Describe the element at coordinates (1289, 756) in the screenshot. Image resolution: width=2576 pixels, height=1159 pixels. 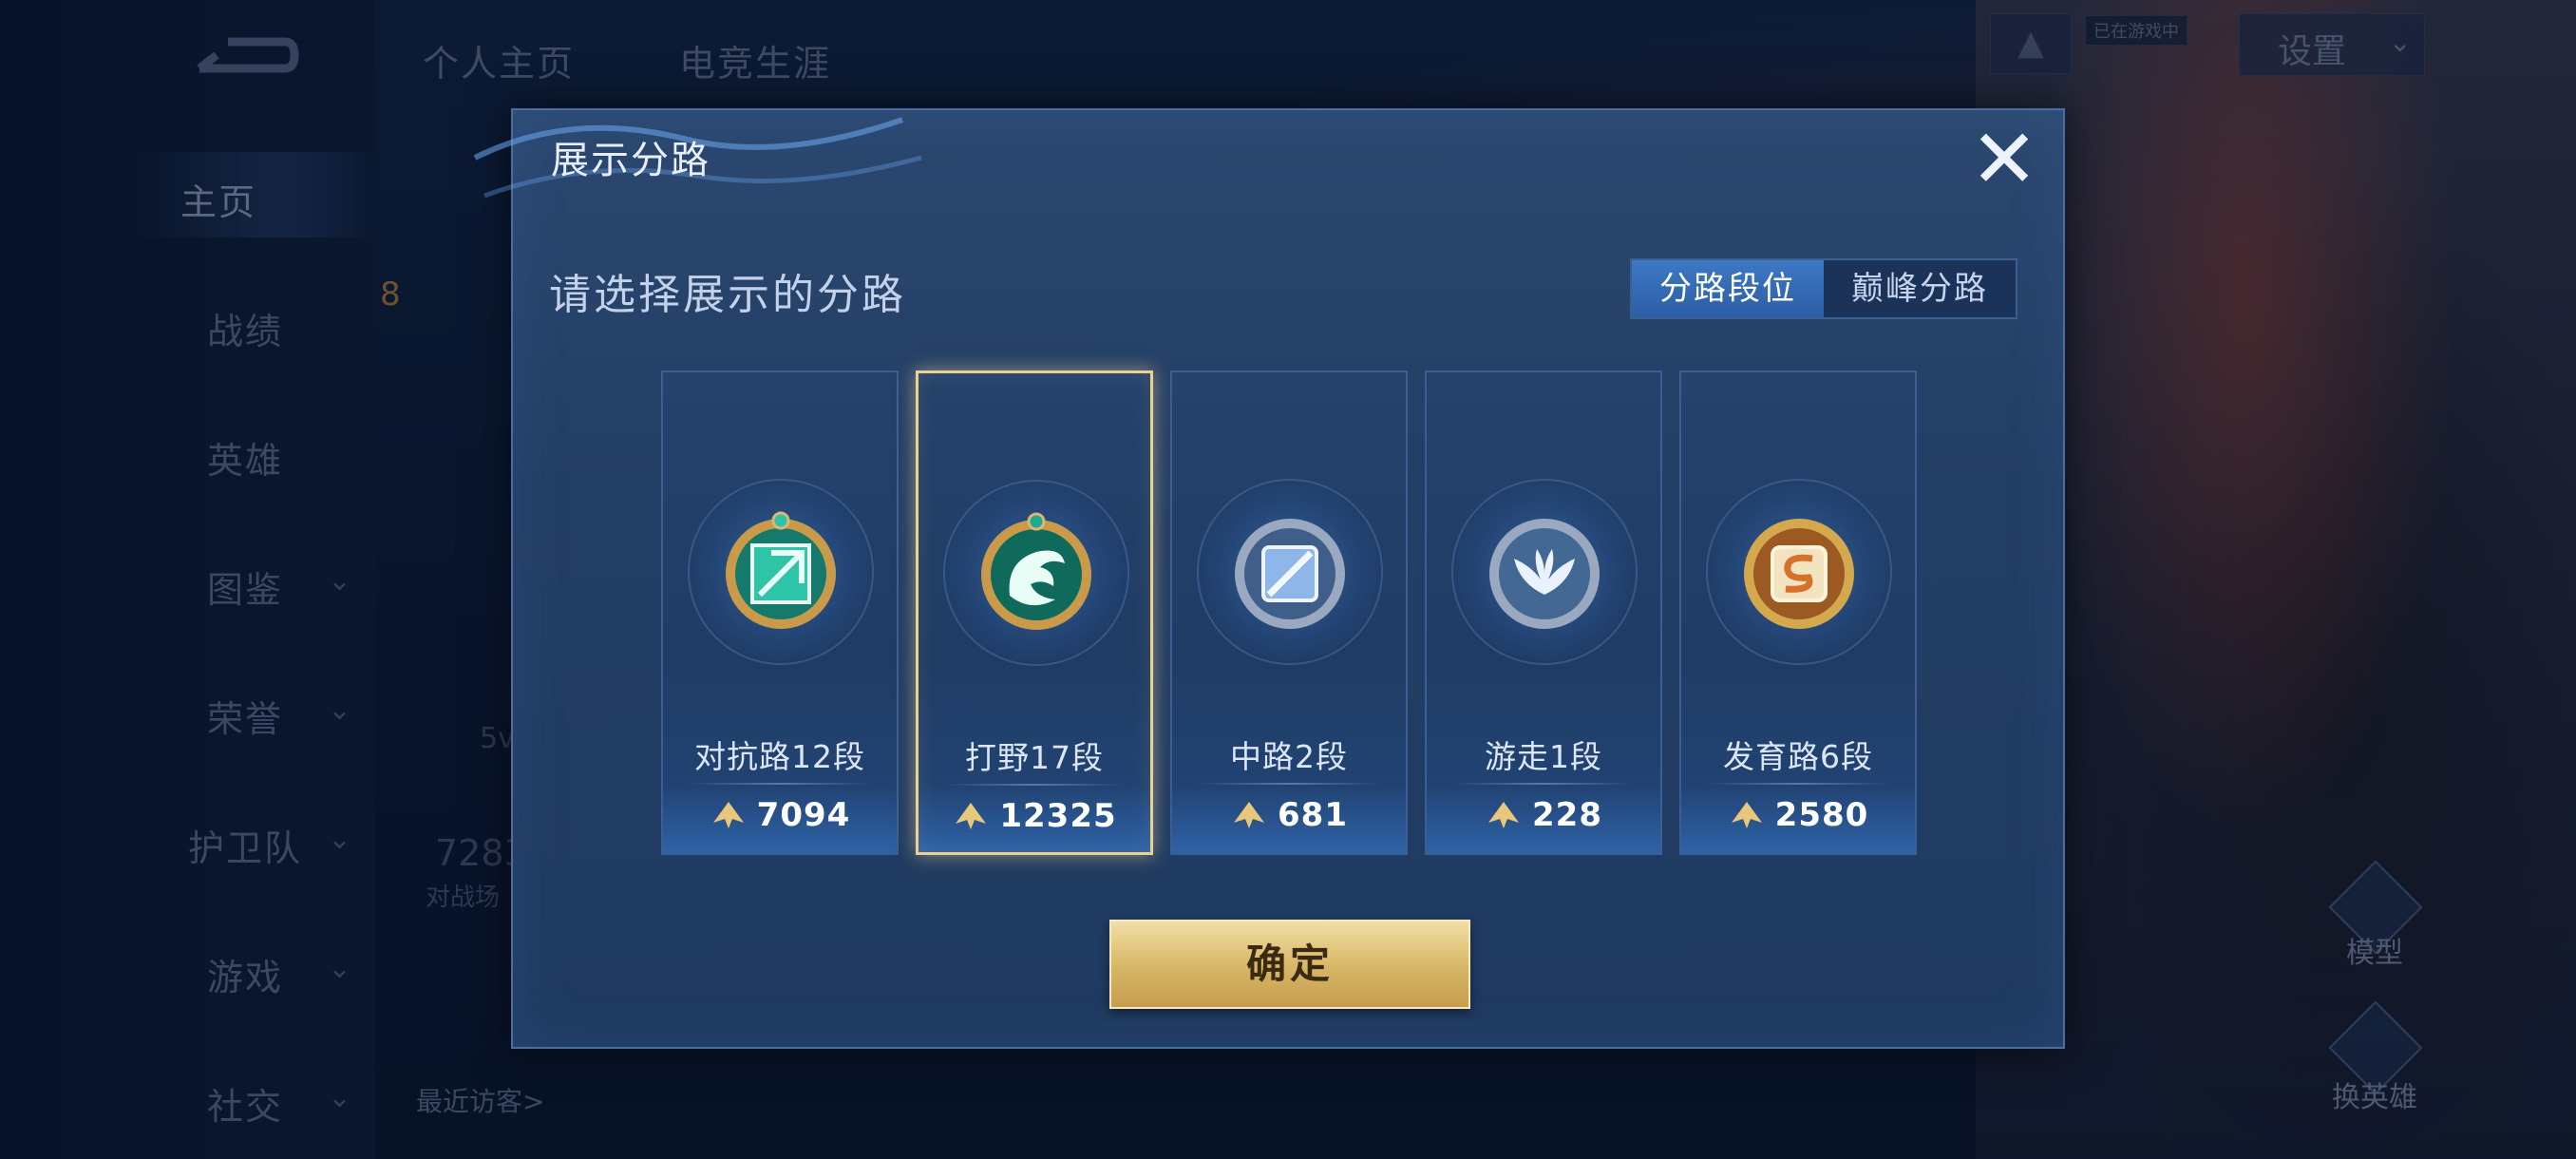
I see `lane-label: 中路2段` at that location.